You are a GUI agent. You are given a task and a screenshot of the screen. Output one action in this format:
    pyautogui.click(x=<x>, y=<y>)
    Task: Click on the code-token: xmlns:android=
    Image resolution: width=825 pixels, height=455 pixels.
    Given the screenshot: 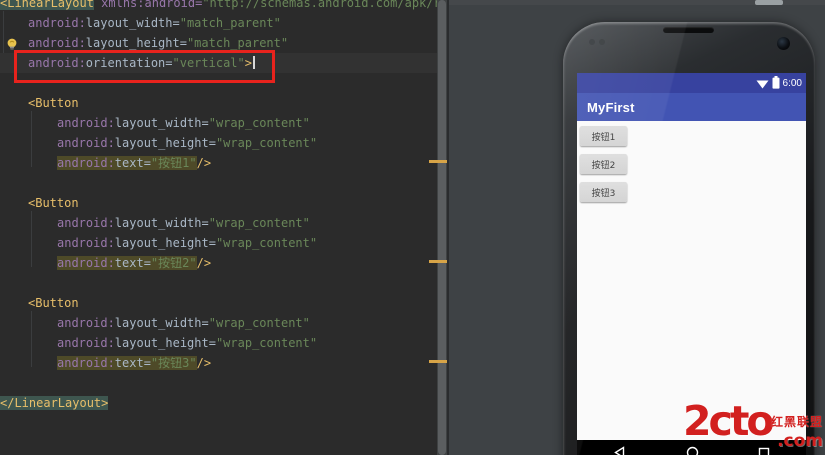 What is the action you would take?
    pyautogui.click(x=152, y=5)
    